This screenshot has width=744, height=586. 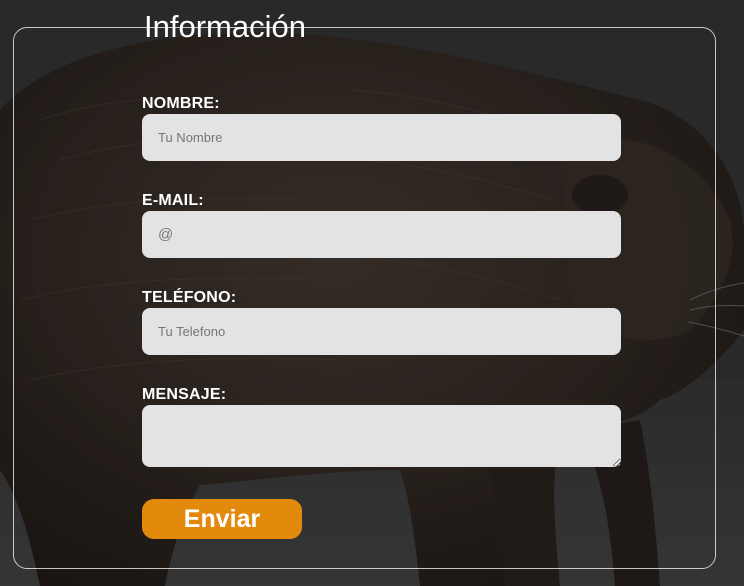 What do you see at coordinates (184, 394) in the screenshot?
I see `message-label: MENSAJE:` at bounding box center [184, 394].